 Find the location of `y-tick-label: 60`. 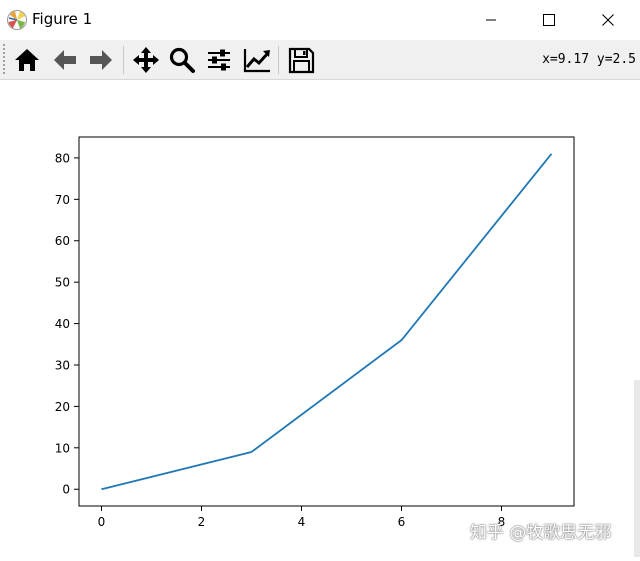

y-tick-label: 60 is located at coordinates (62, 241).